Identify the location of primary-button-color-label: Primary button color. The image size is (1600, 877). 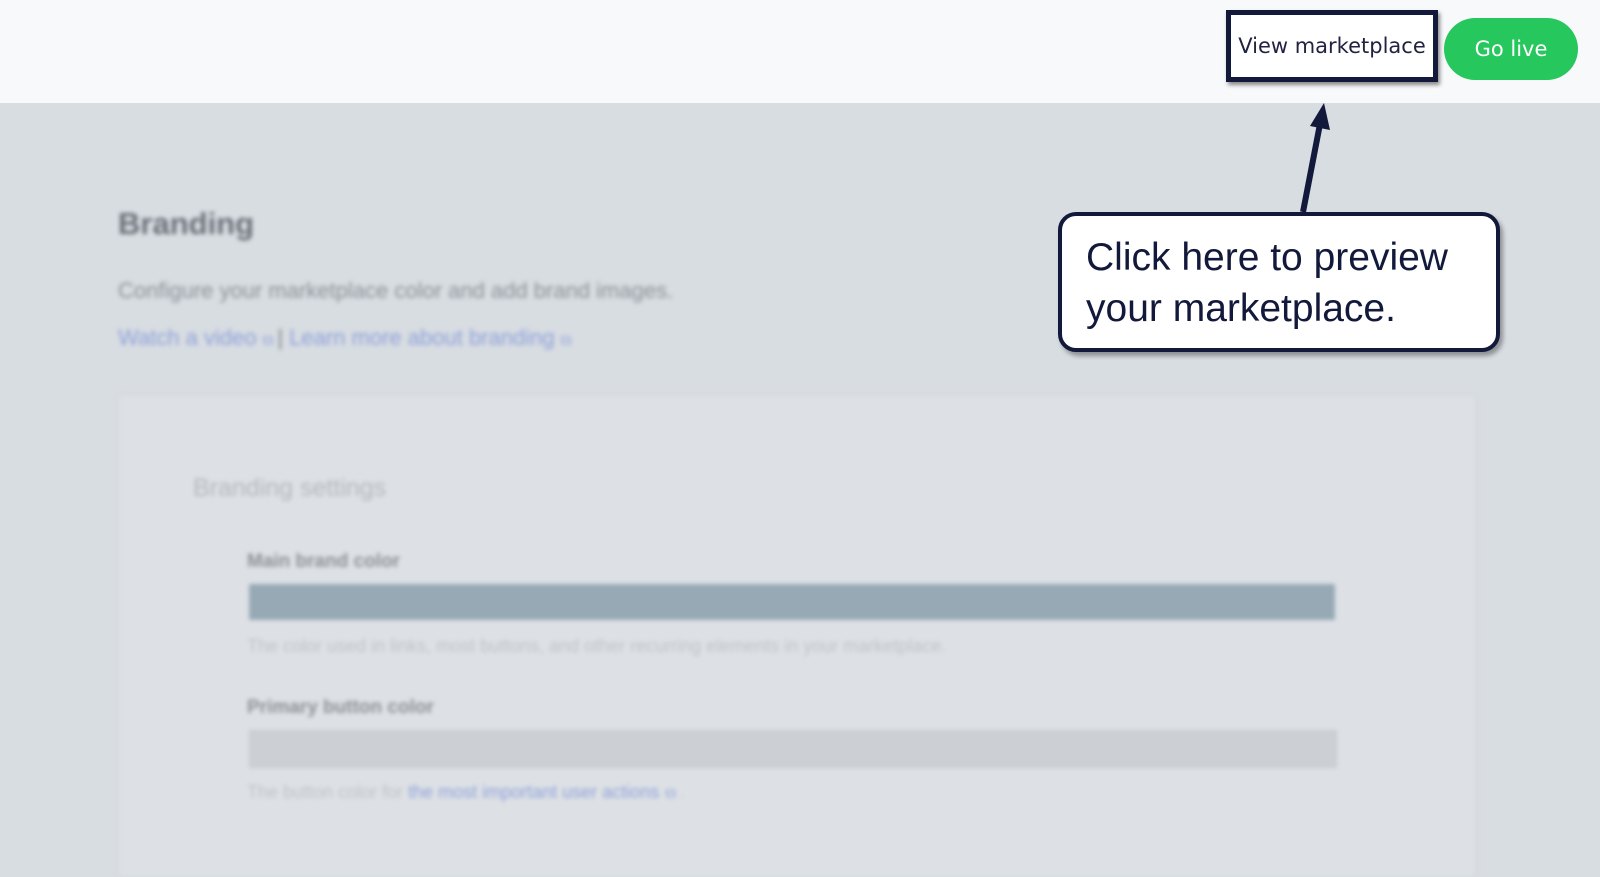
(340, 707).